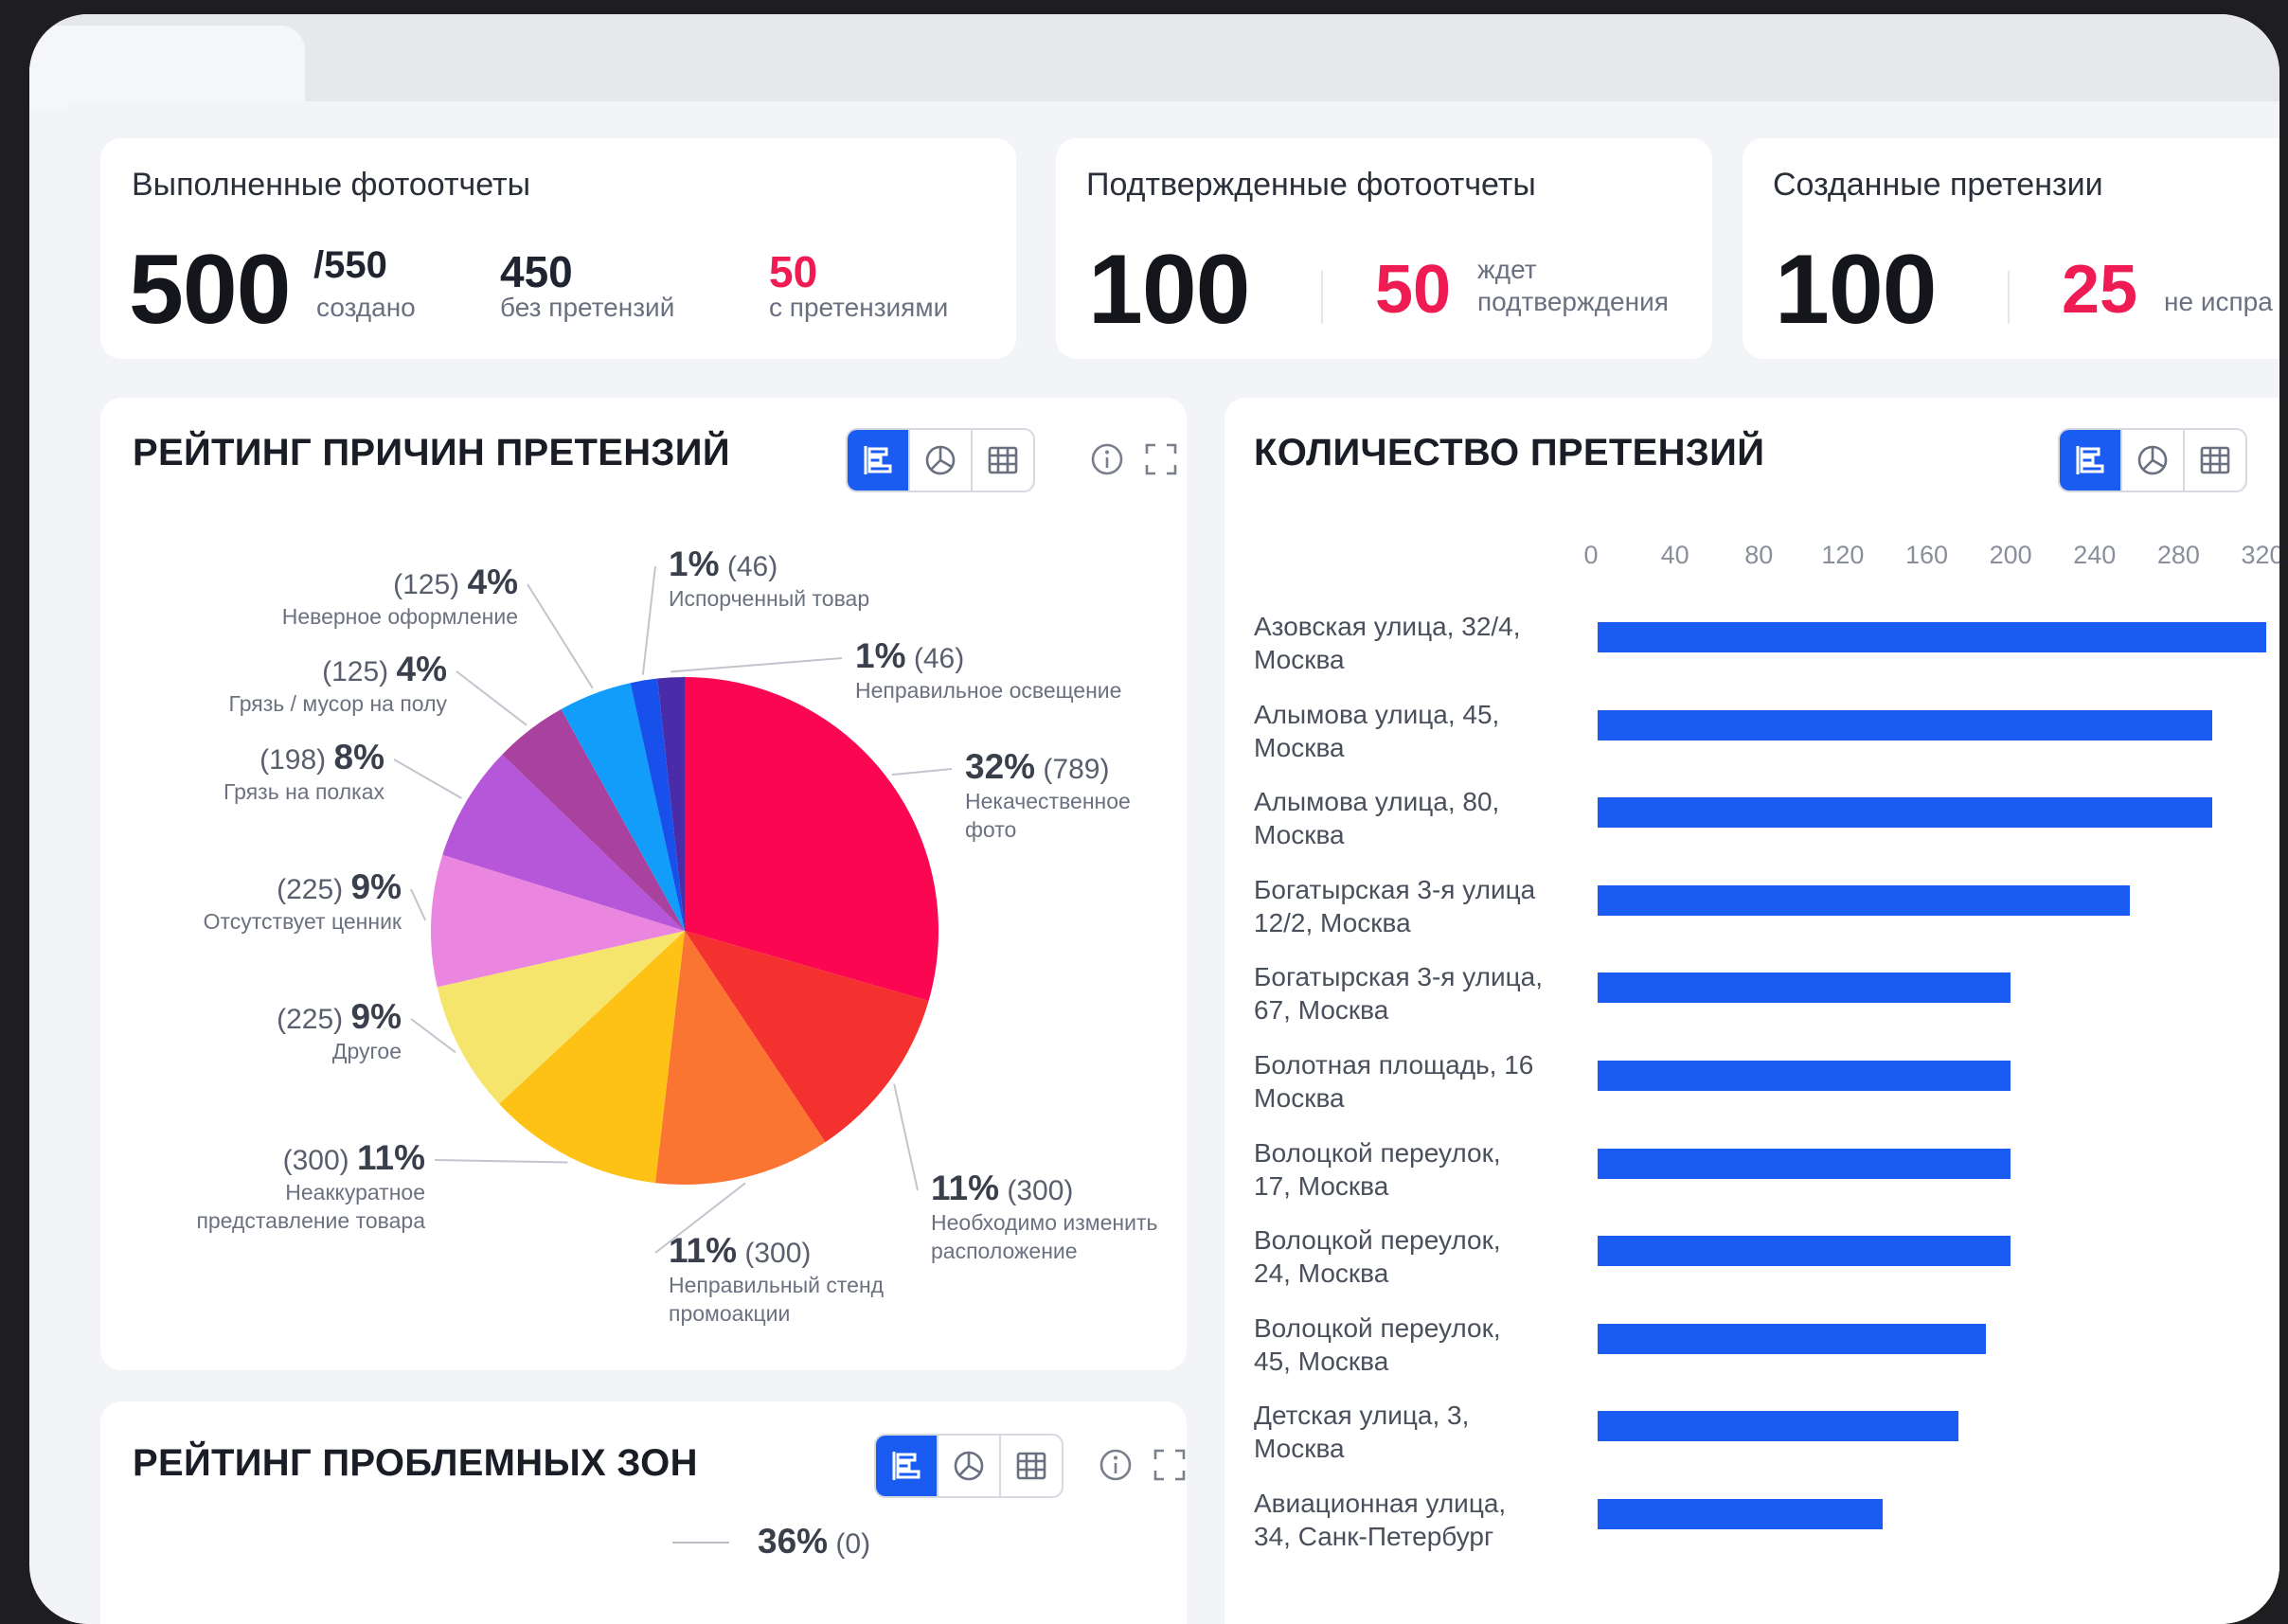  Describe the element at coordinates (1154, 62) in the screenshot. I see `tab-bar` at that location.